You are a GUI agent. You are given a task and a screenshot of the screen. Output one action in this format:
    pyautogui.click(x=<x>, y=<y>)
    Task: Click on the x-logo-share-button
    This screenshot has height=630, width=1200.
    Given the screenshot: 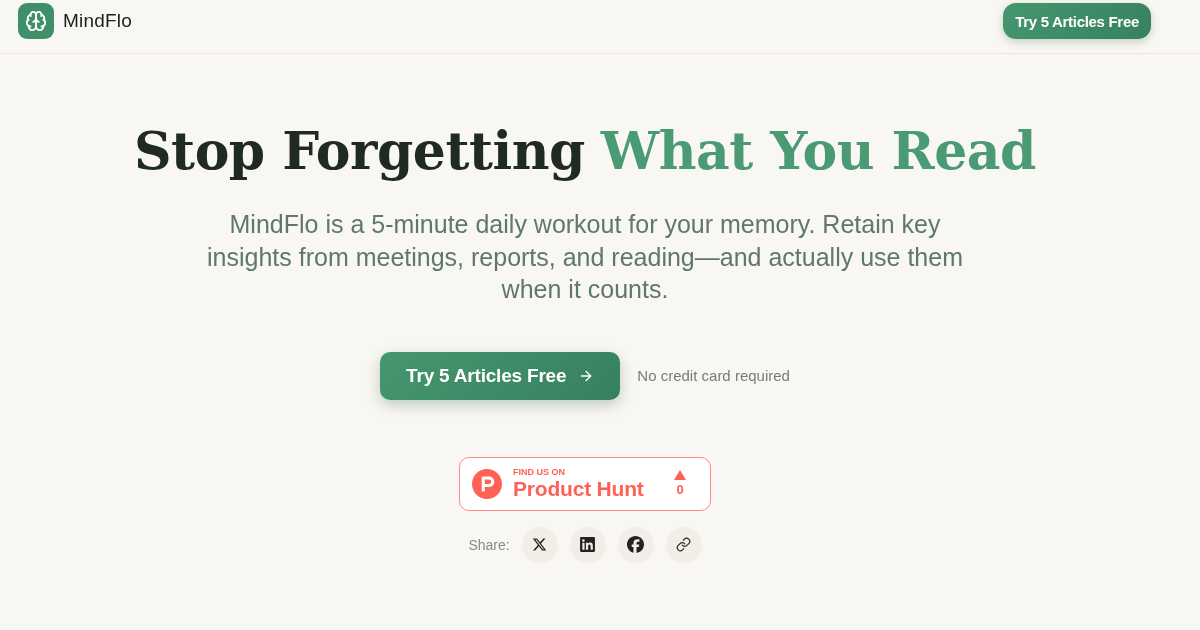 What is the action you would take?
    pyautogui.click(x=539, y=544)
    